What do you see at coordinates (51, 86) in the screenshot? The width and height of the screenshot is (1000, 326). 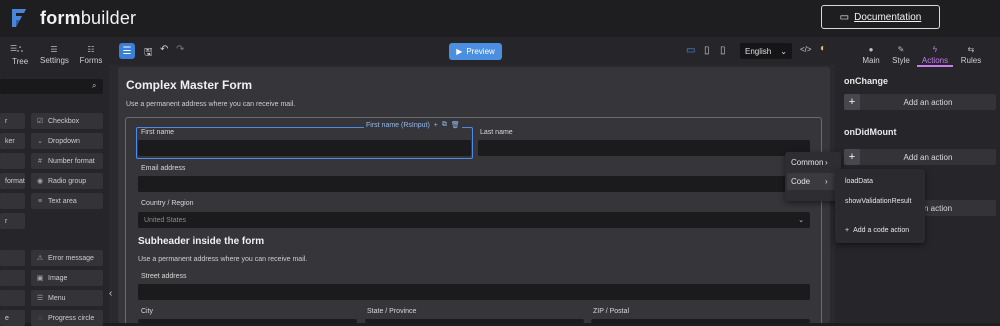 I see `component-search-input` at bounding box center [51, 86].